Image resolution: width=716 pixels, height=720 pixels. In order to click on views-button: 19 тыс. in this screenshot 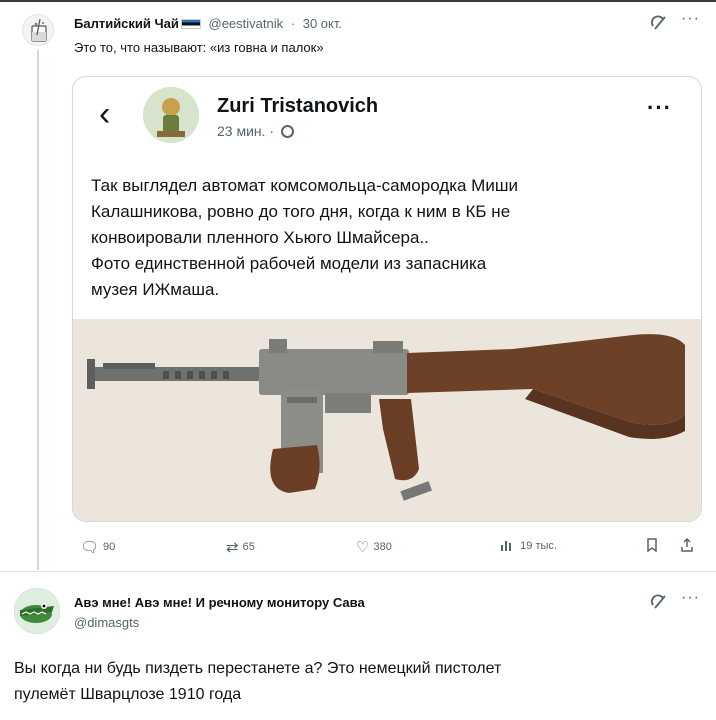, I will do `click(528, 546)`.